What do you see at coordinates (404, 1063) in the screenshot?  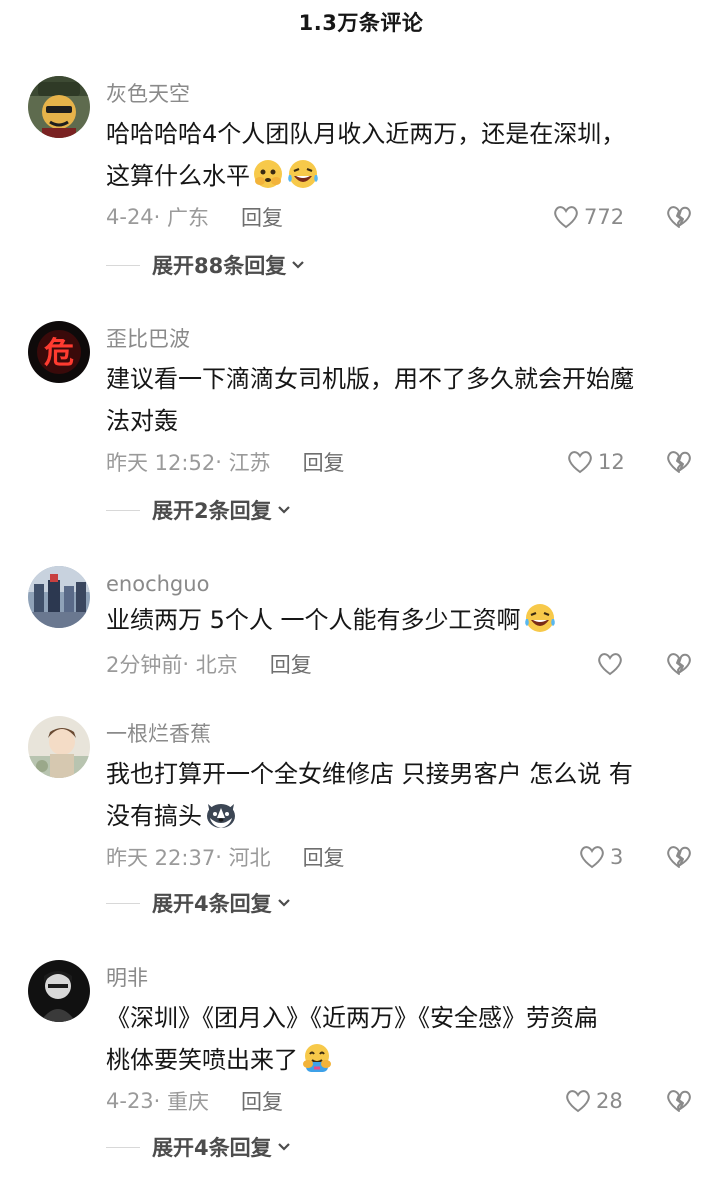 I see `comment-text-line-wrap: 桃体要笑喷出来了` at bounding box center [404, 1063].